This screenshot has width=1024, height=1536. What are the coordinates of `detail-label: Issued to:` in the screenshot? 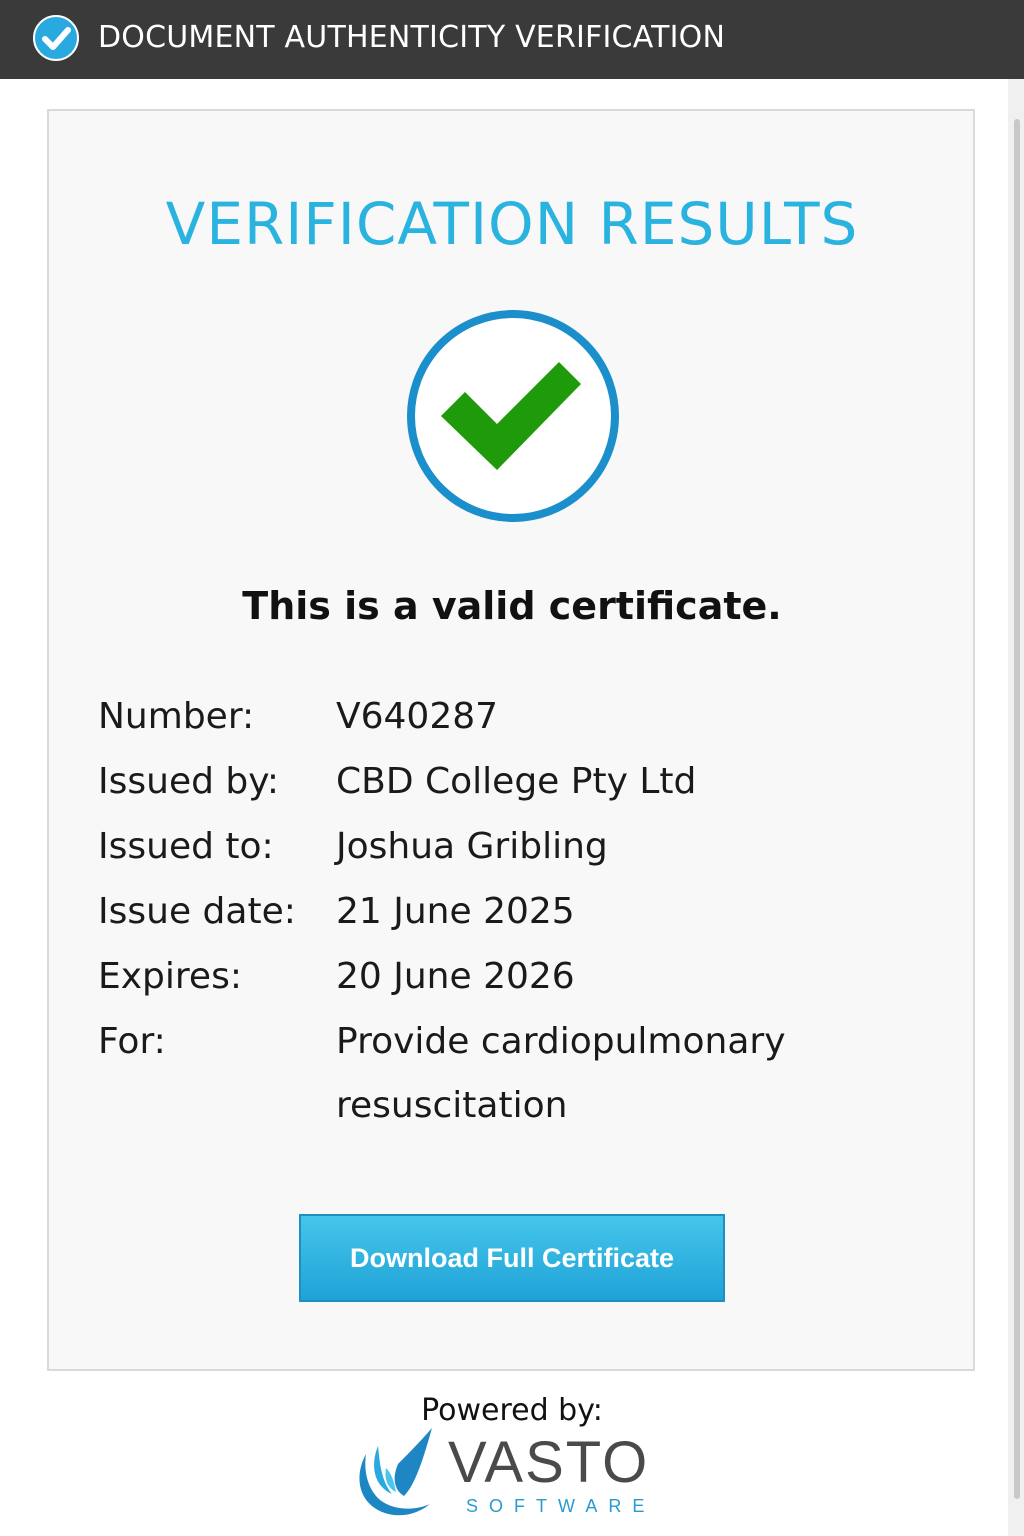 It's located at (186, 846).